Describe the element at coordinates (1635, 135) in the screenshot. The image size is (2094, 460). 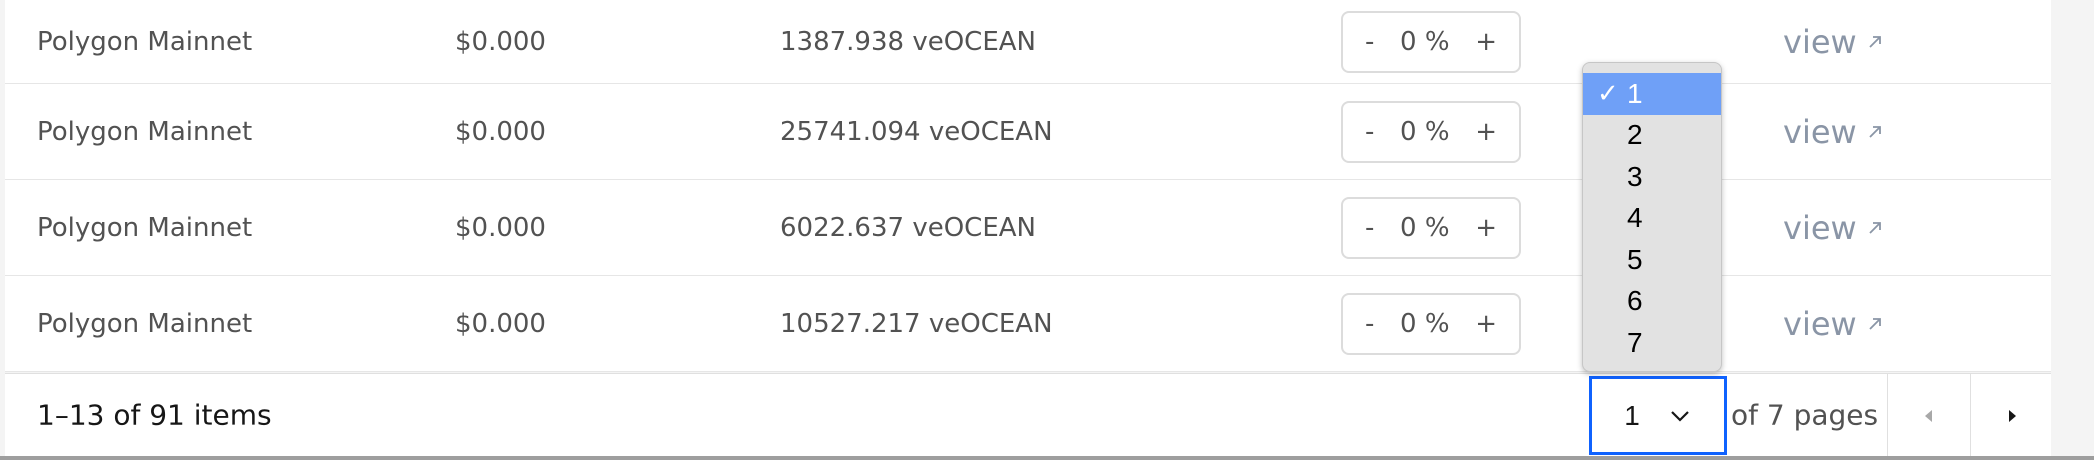
I see `page-option-label: 2` at that location.